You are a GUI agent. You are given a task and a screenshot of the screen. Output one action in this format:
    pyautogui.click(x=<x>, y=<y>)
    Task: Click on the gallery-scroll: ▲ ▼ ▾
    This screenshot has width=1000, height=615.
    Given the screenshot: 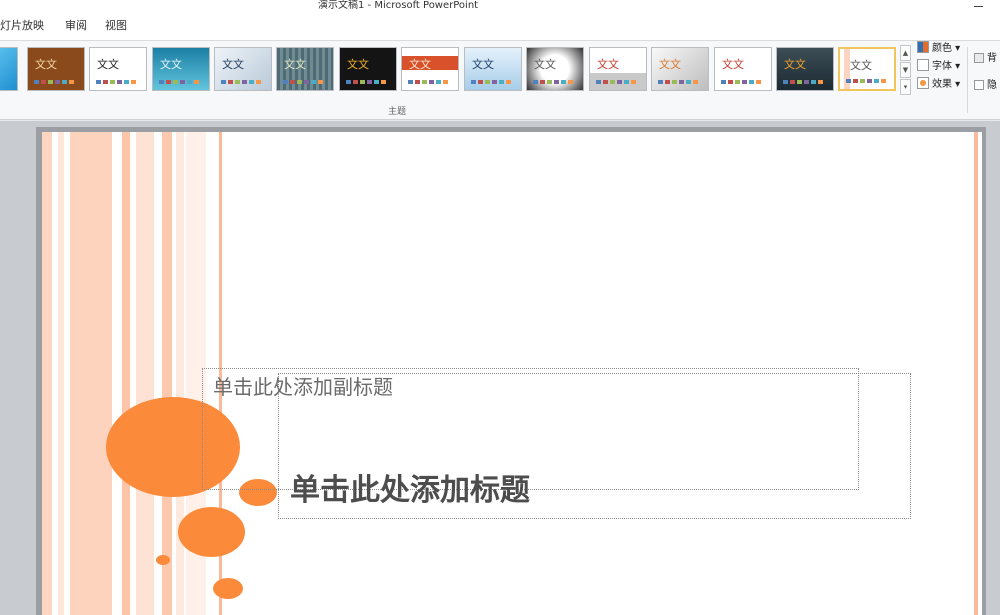 What is the action you would take?
    pyautogui.click(x=905, y=71)
    